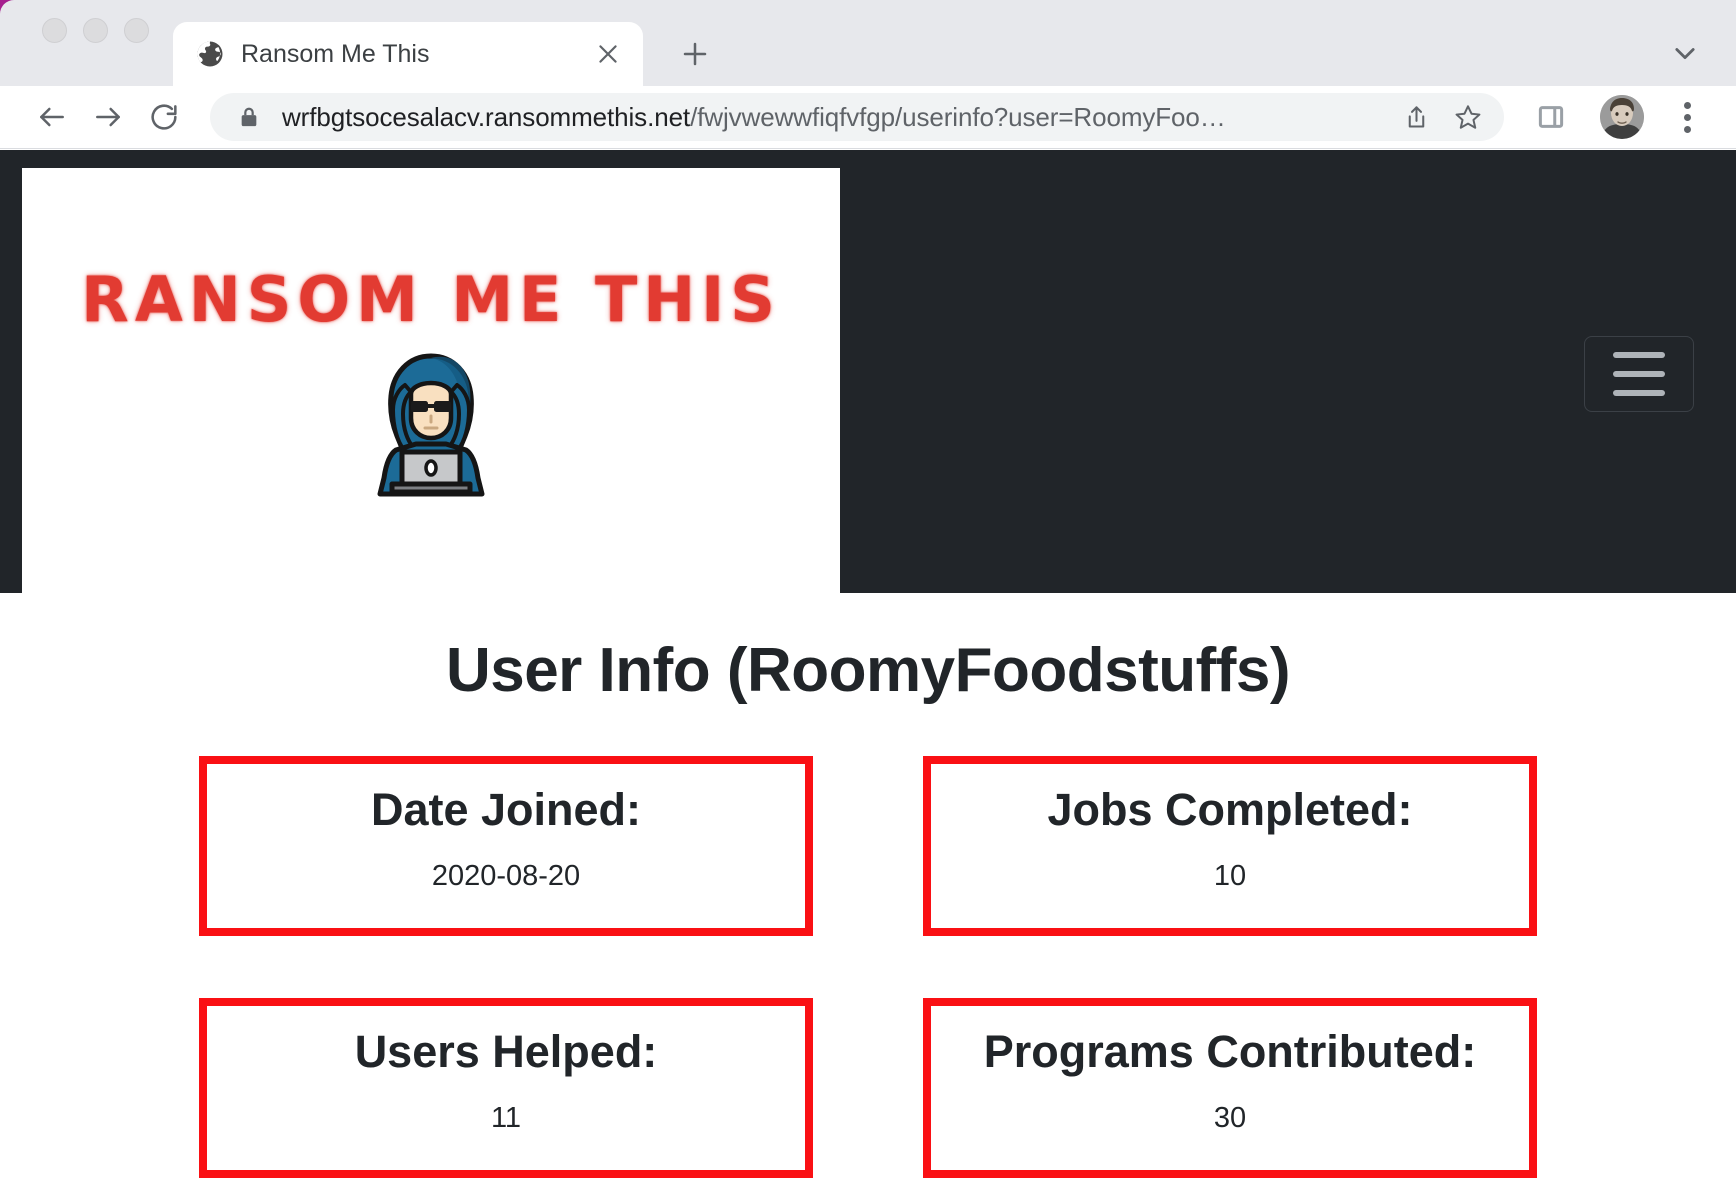 The width and height of the screenshot is (1736, 1192). What do you see at coordinates (1230, 1118) in the screenshot?
I see `card-value: 30` at bounding box center [1230, 1118].